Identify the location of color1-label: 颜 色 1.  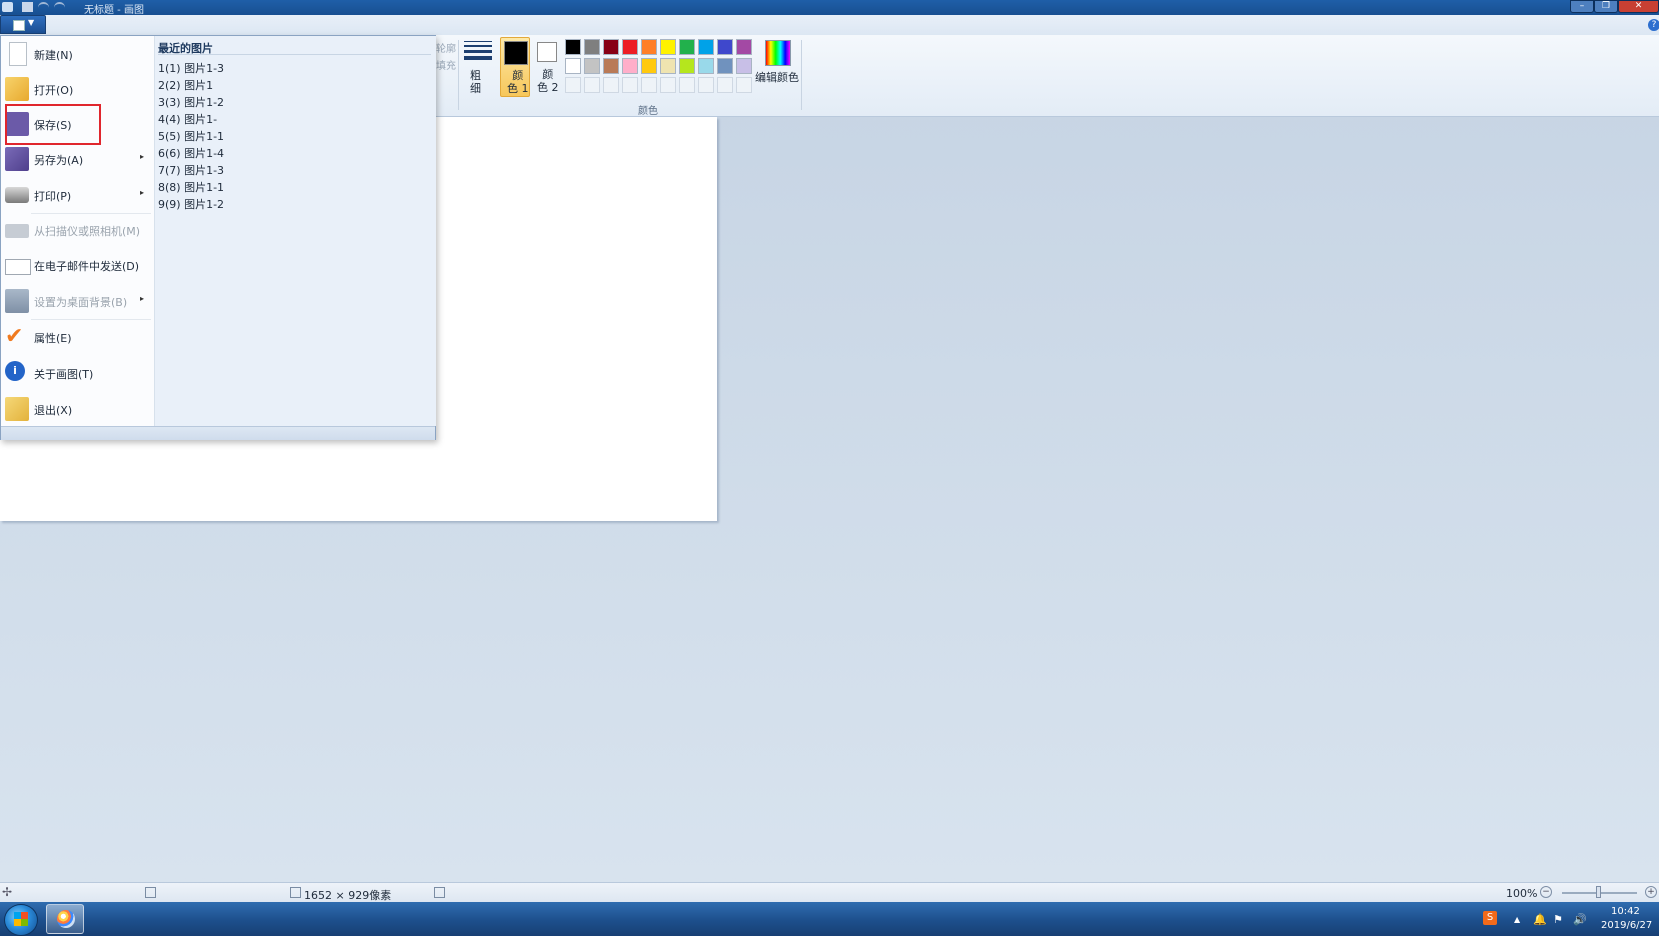
(518, 82).